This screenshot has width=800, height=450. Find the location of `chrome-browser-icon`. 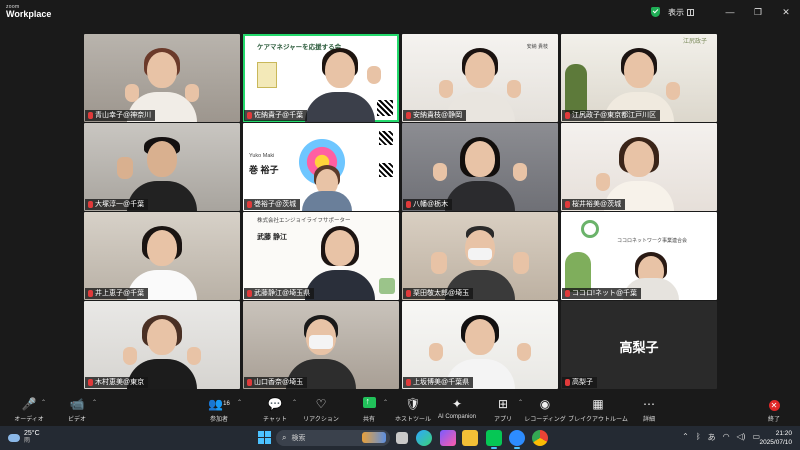

chrome-browser-icon is located at coordinates (540, 438).